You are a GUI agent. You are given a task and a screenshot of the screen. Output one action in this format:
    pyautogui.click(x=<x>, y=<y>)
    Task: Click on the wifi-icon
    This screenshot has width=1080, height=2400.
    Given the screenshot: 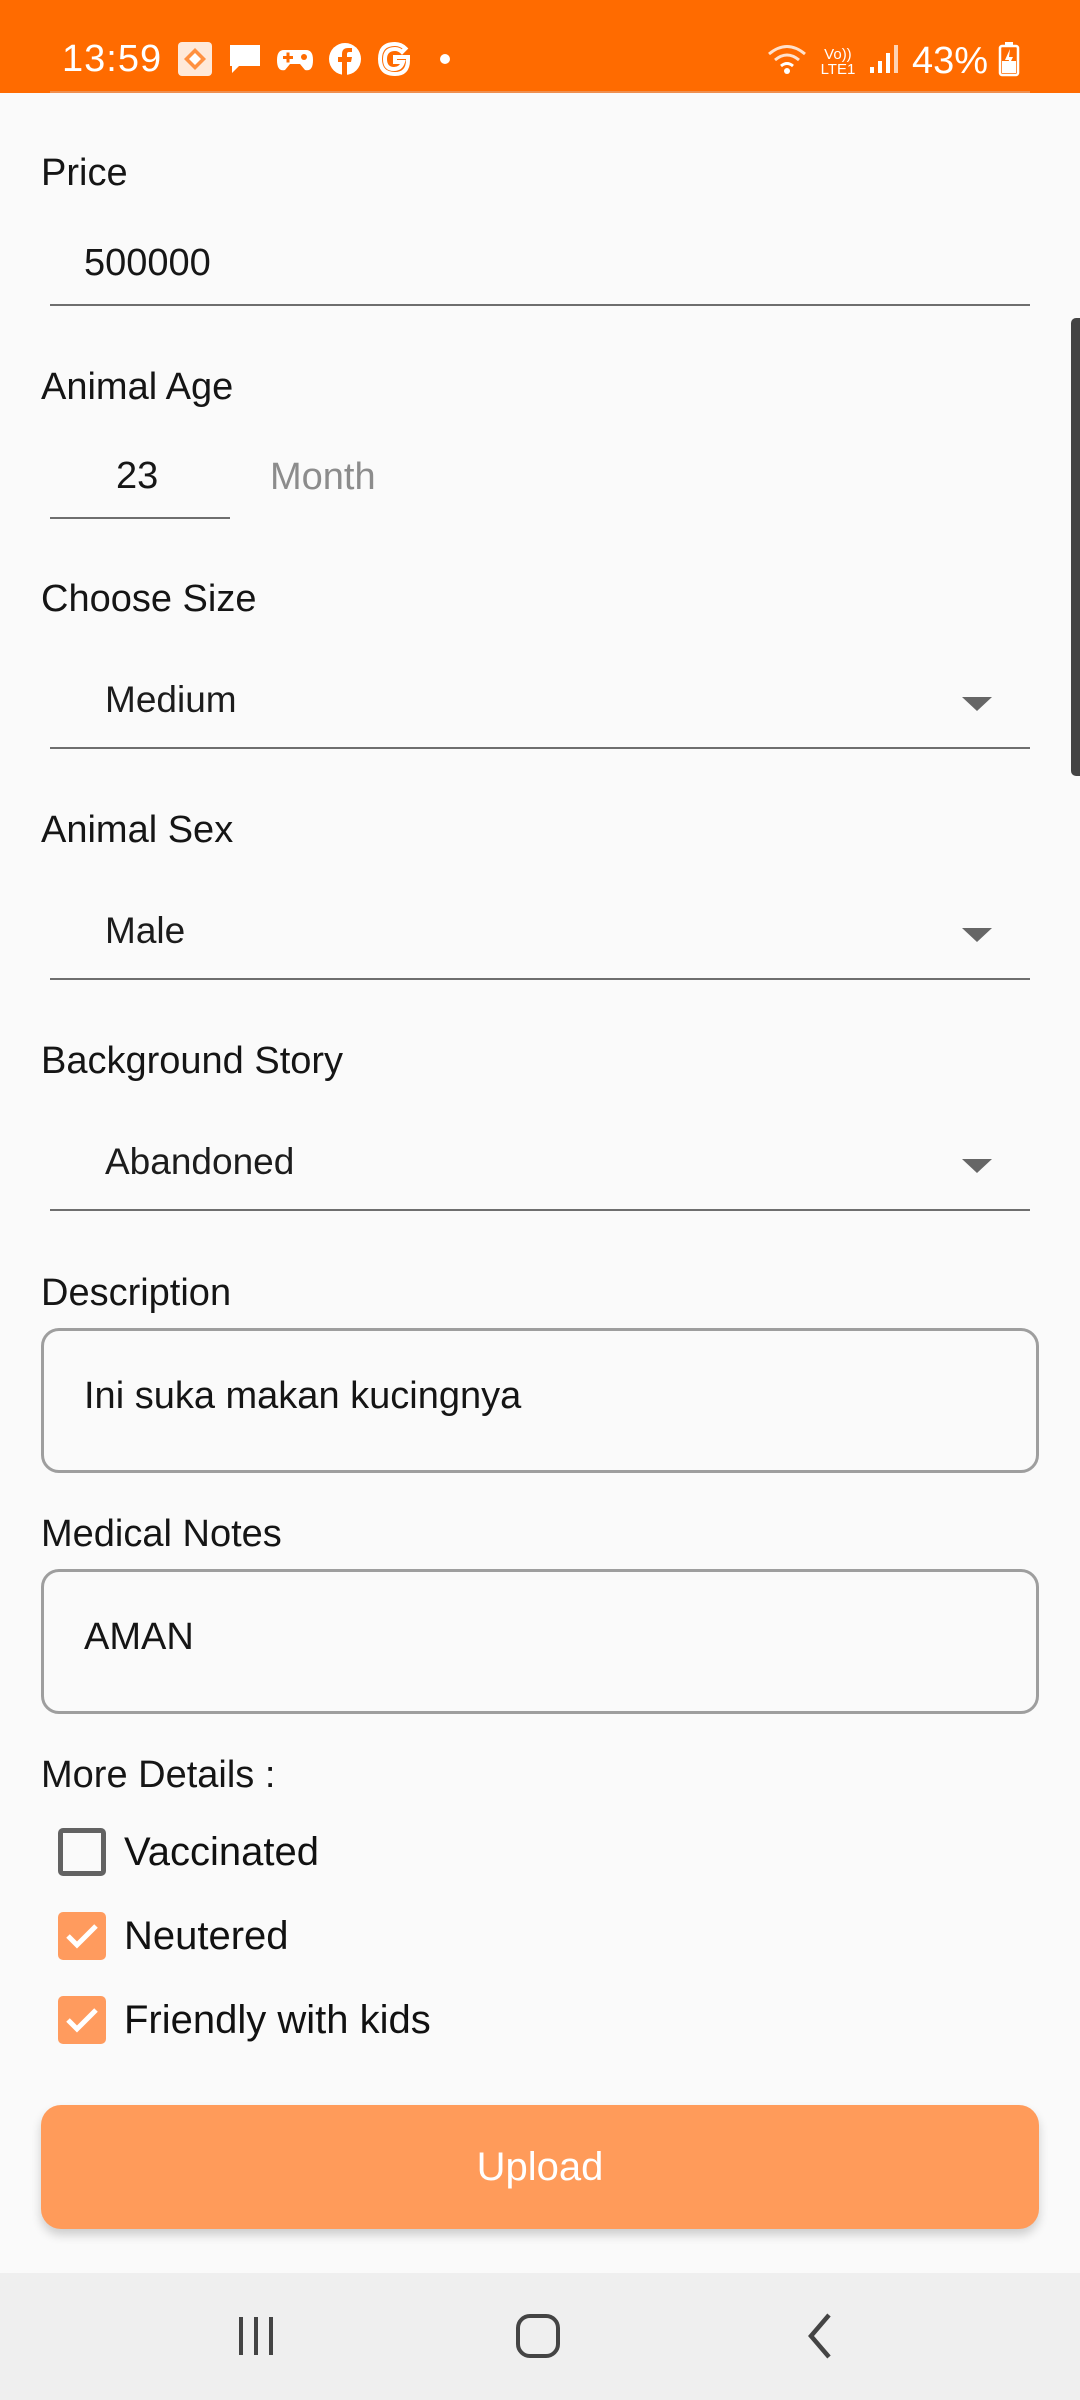 What is the action you would take?
    pyautogui.click(x=787, y=61)
    